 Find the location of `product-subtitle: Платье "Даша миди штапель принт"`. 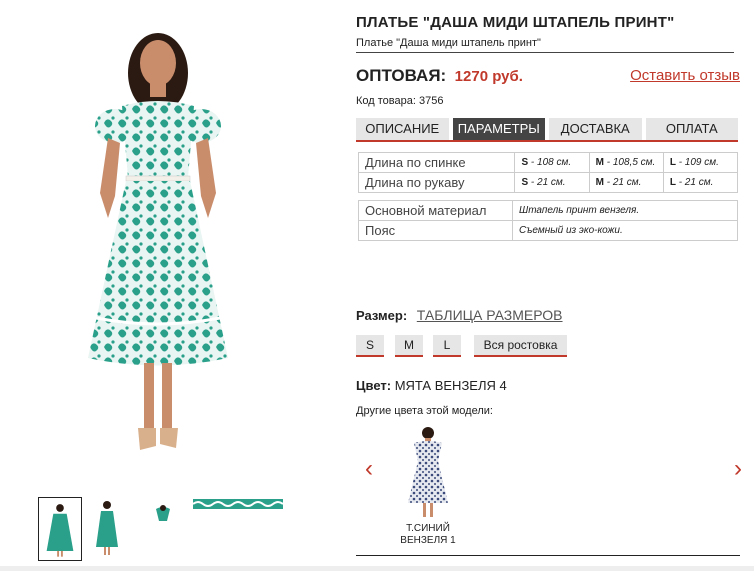

product-subtitle: Платье "Даша миди штапель принт" is located at coordinates (545, 45).